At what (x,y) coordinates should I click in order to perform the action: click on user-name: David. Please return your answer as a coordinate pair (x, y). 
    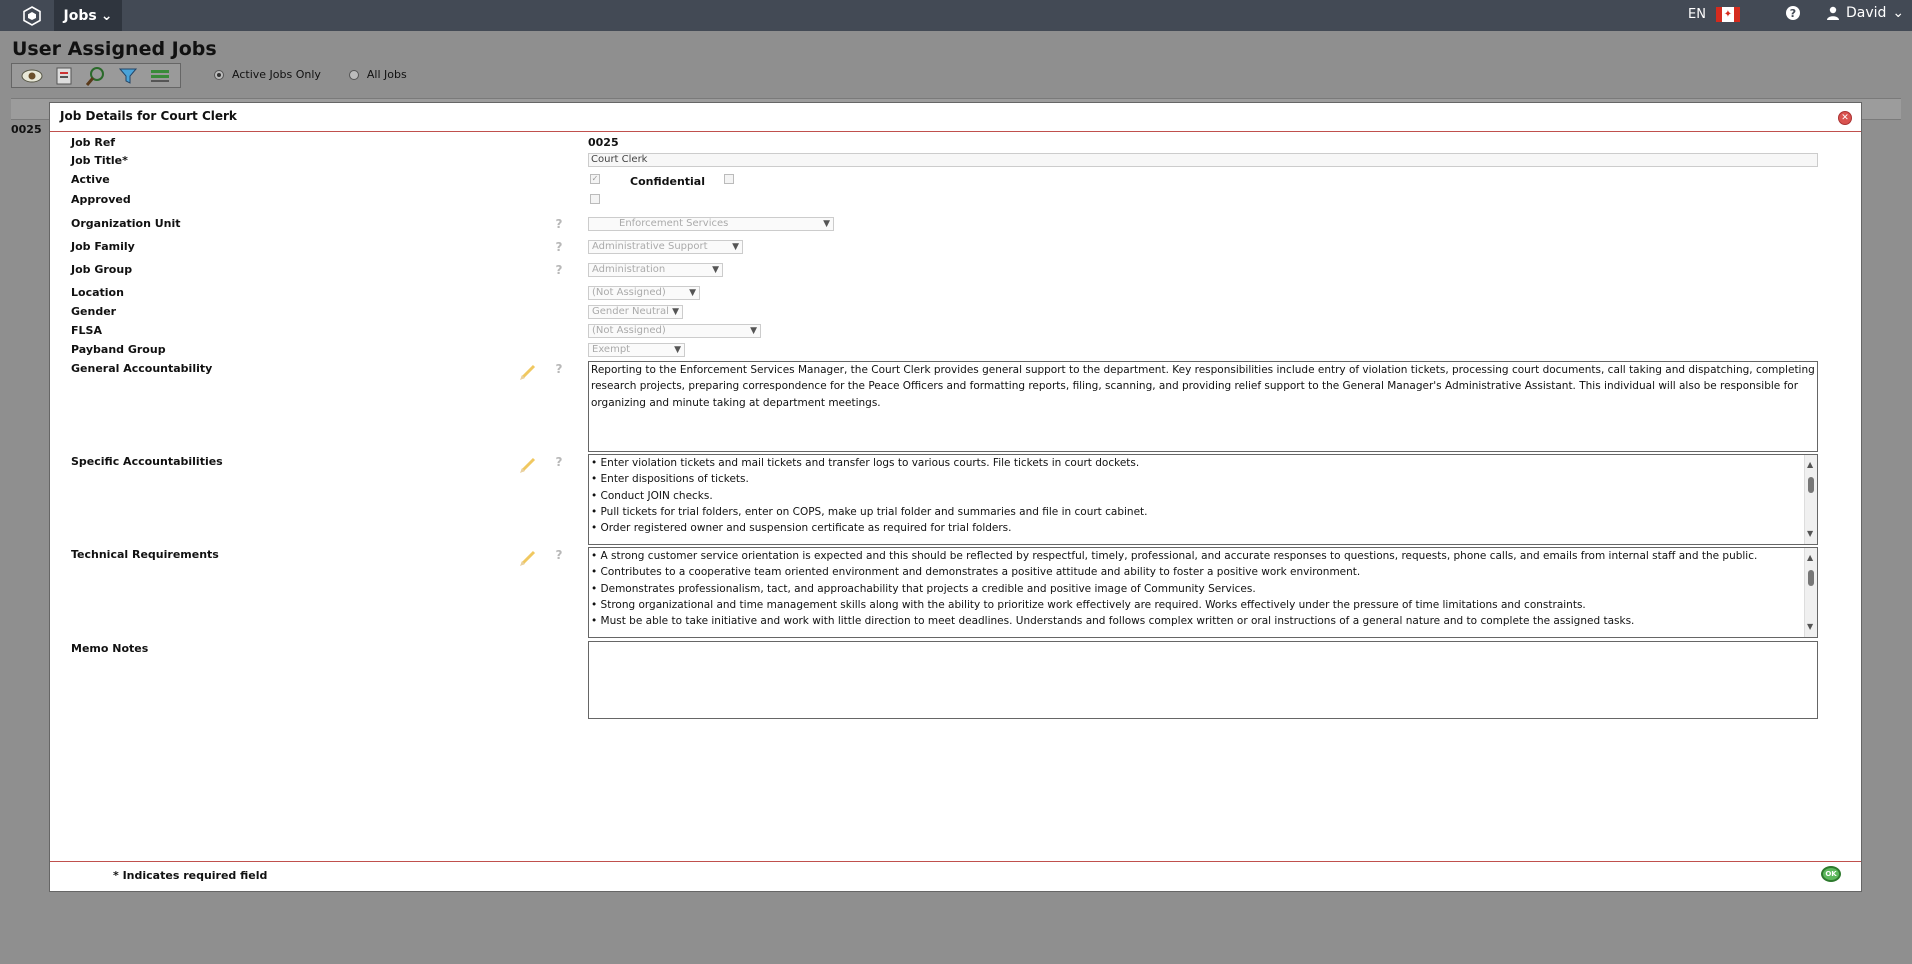
    Looking at the image, I should click on (1866, 13).